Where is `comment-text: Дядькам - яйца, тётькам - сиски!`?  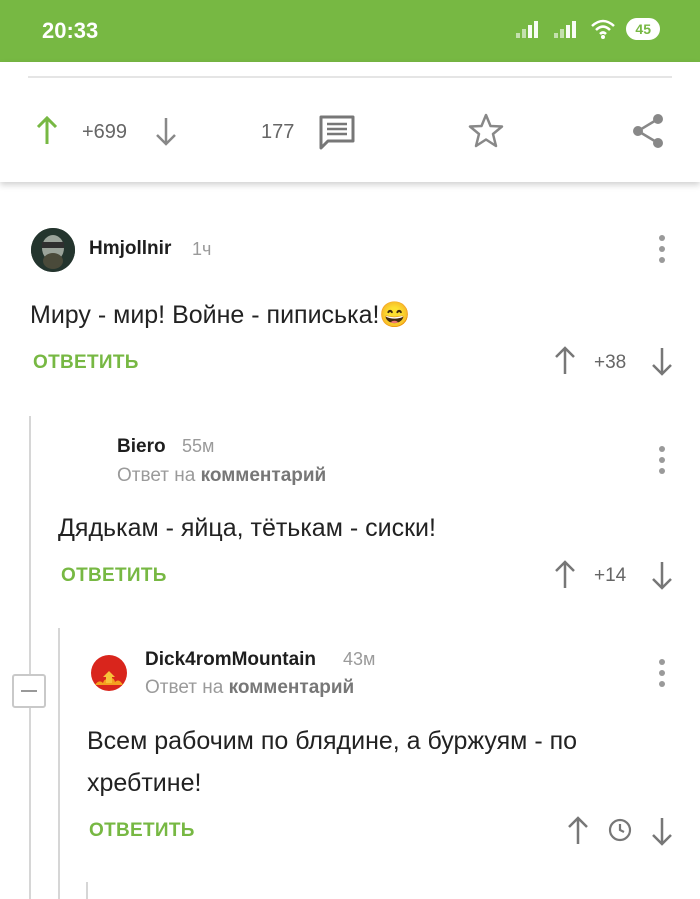 comment-text: Дядькам - яйца, тётькам - сиски! is located at coordinates (247, 528).